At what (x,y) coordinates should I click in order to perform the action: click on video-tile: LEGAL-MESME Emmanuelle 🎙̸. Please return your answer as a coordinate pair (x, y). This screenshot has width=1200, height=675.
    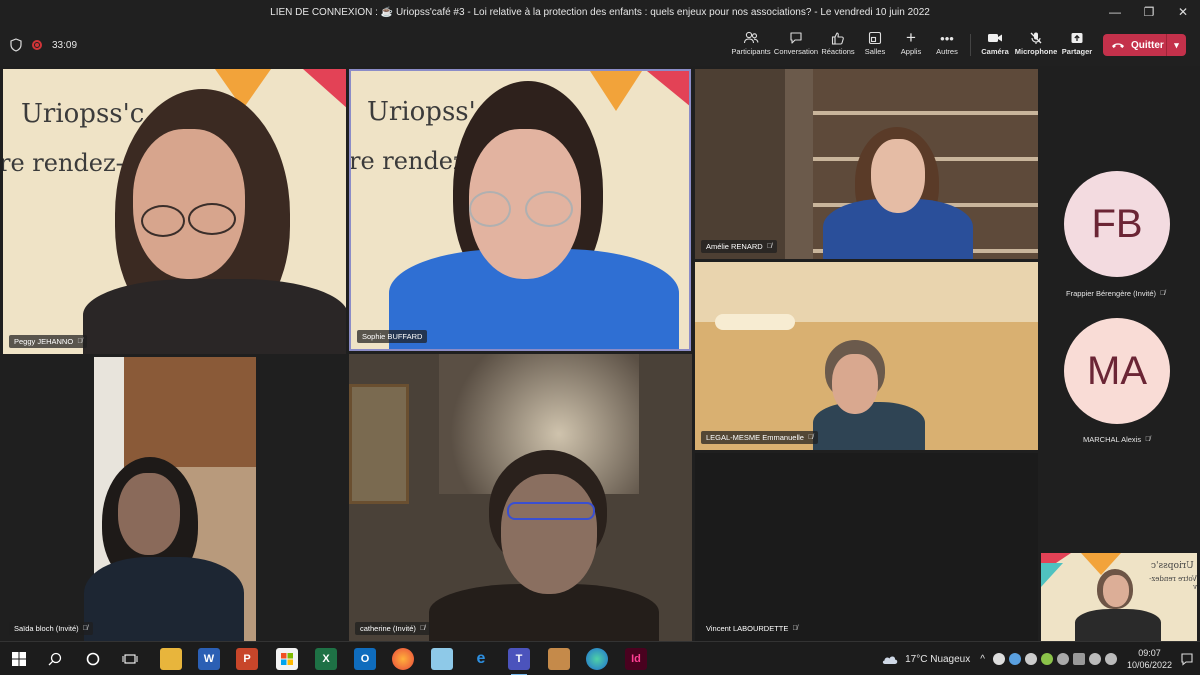
    Looking at the image, I should click on (866, 356).